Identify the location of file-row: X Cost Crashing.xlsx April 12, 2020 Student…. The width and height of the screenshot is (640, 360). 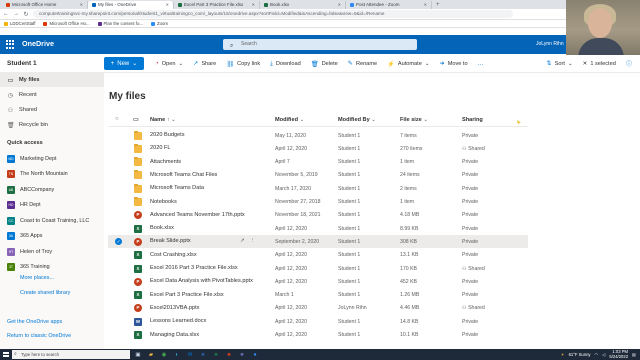
(318, 255).